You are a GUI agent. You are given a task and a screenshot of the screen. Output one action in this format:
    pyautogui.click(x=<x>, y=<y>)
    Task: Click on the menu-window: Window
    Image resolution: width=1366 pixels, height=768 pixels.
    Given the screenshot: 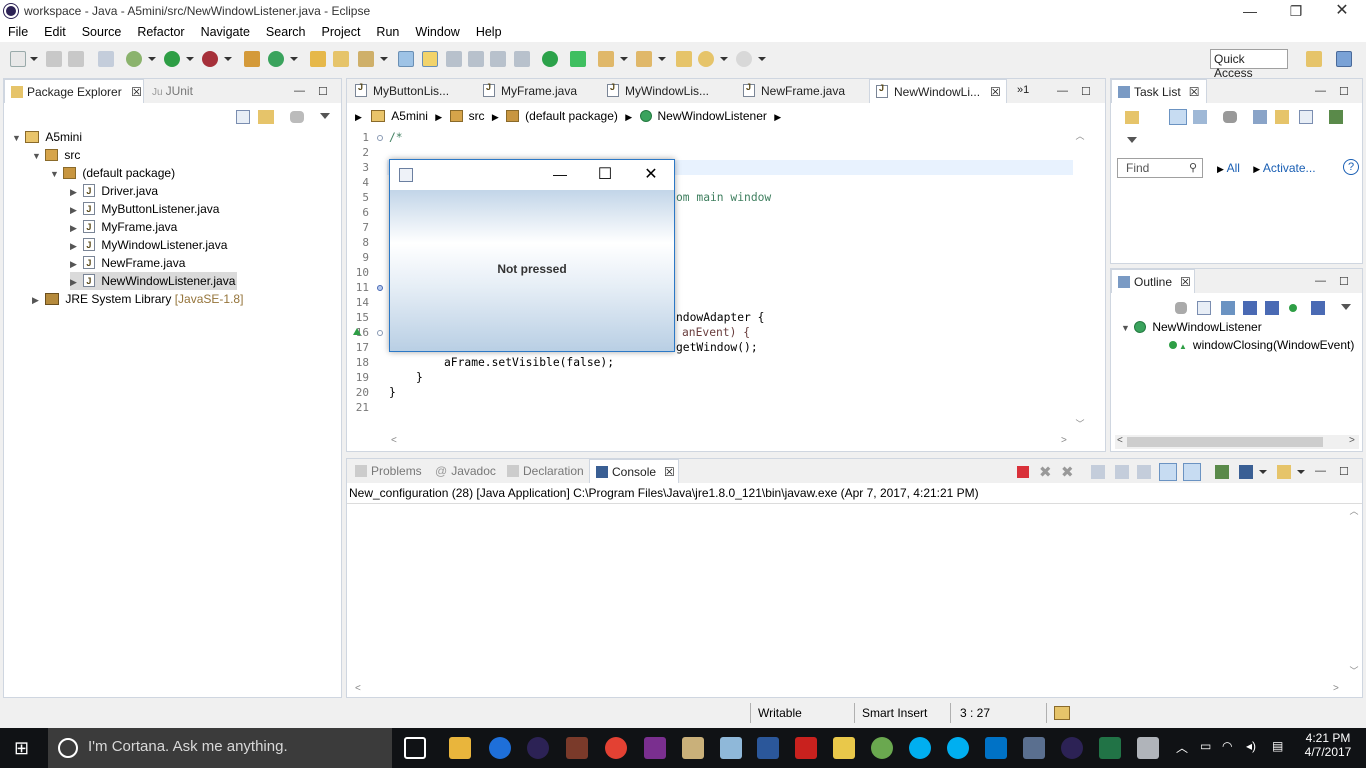 What is the action you would take?
    pyautogui.click(x=437, y=32)
    